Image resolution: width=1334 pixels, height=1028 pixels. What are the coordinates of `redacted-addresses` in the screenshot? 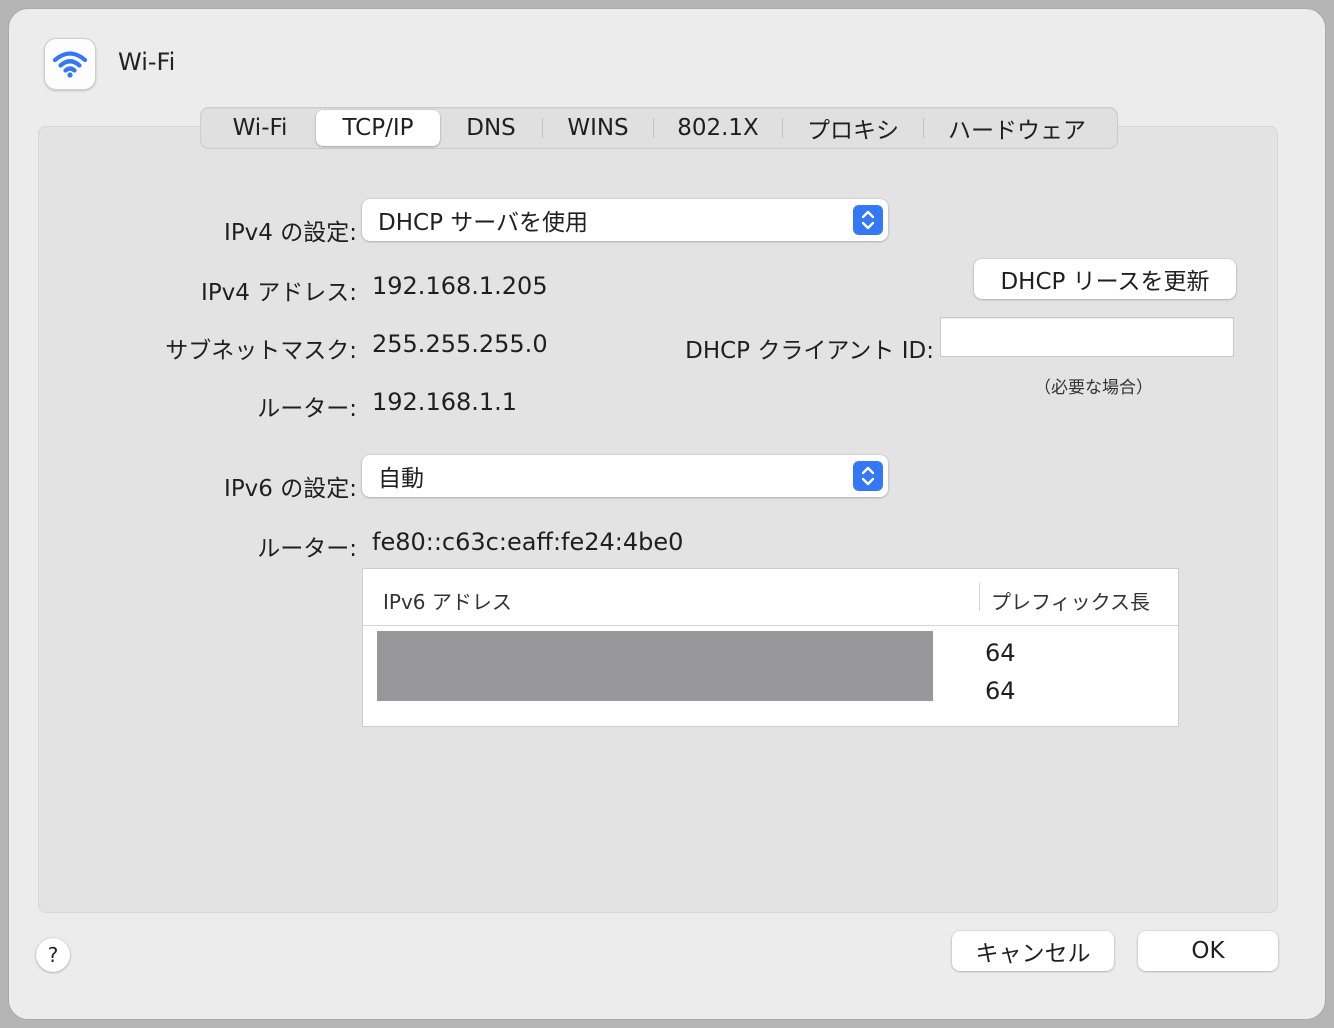 It's located at (655, 666).